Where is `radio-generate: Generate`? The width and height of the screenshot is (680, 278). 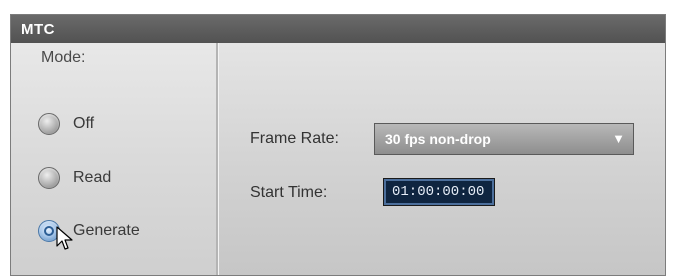
radio-generate: Generate is located at coordinates (89, 231).